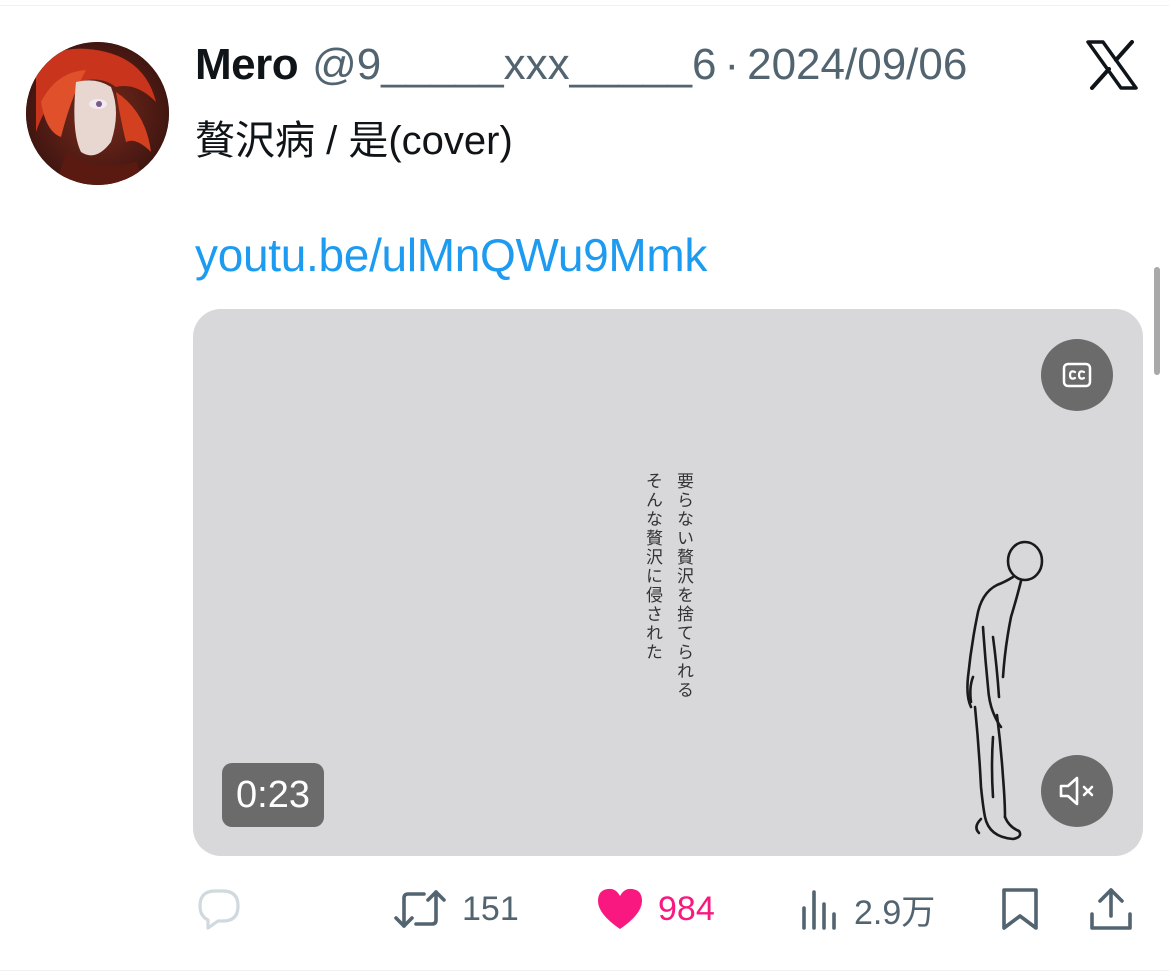  Describe the element at coordinates (455, 909) in the screenshot. I see `retweet-button: 151` at that location.